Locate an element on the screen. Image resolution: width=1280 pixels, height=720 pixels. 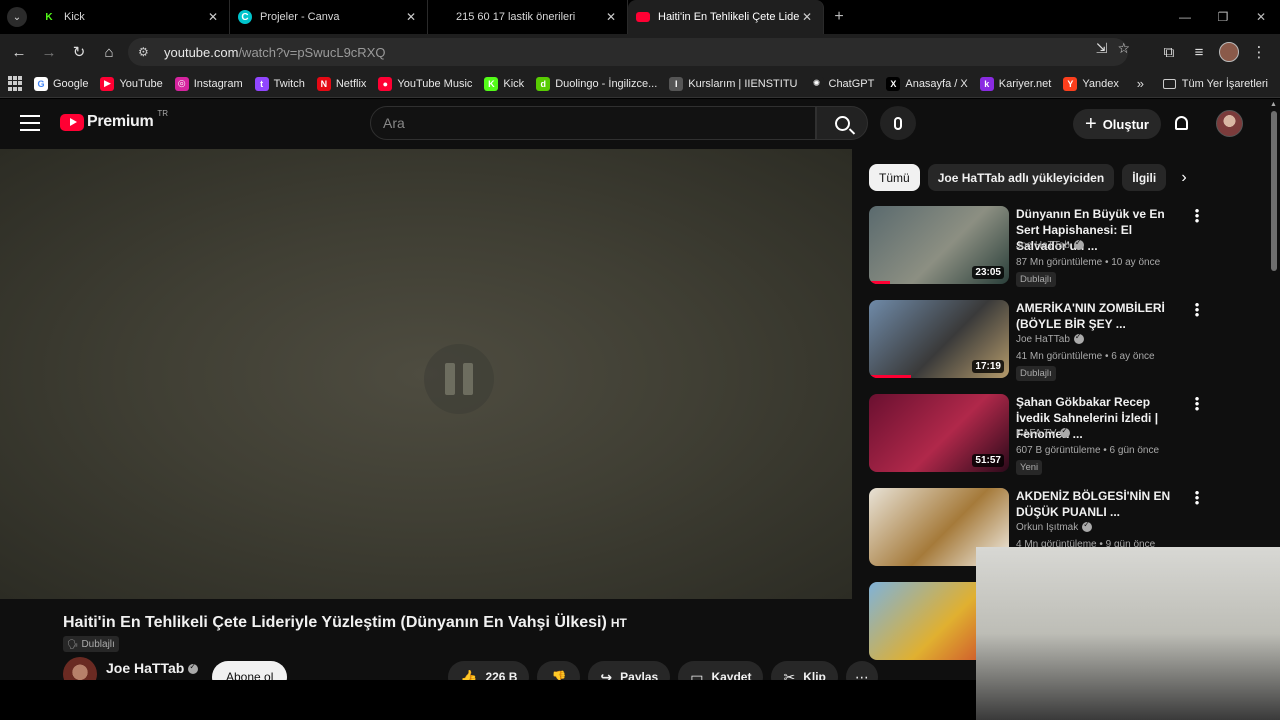
chip-all: Tümü is located at coordinates (894, 177).